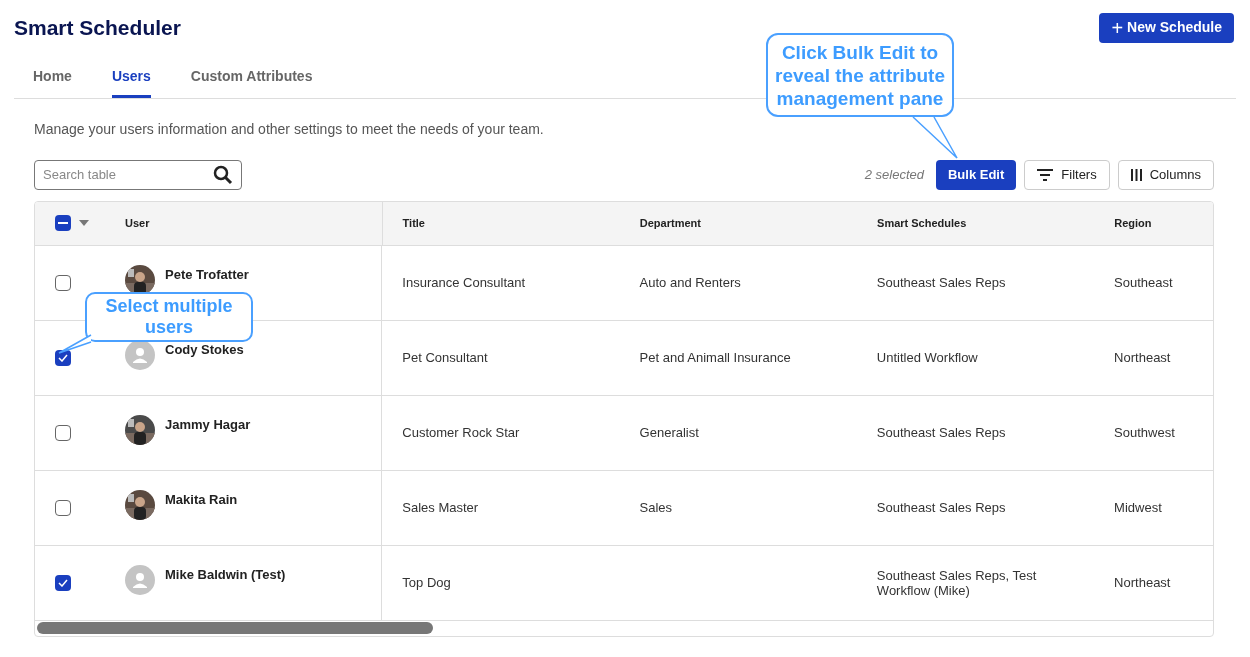 The height and width of the screenshot is (657, 1250). I want to click on filter-icon, so click(1045, 174).